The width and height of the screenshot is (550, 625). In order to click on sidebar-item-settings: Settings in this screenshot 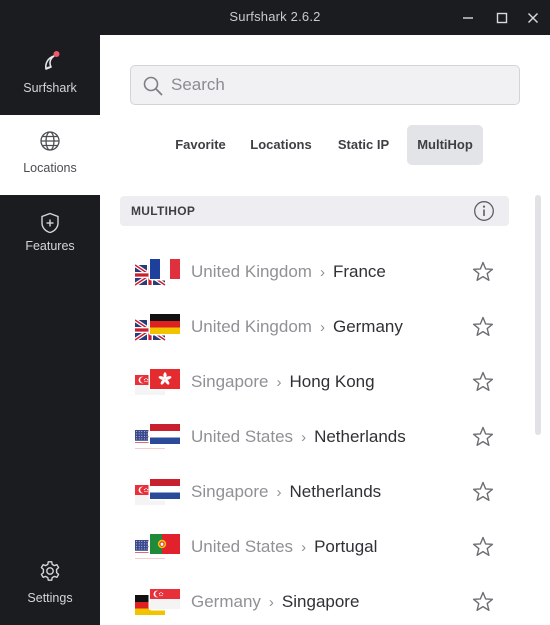, I will do `click(50, 585)`.